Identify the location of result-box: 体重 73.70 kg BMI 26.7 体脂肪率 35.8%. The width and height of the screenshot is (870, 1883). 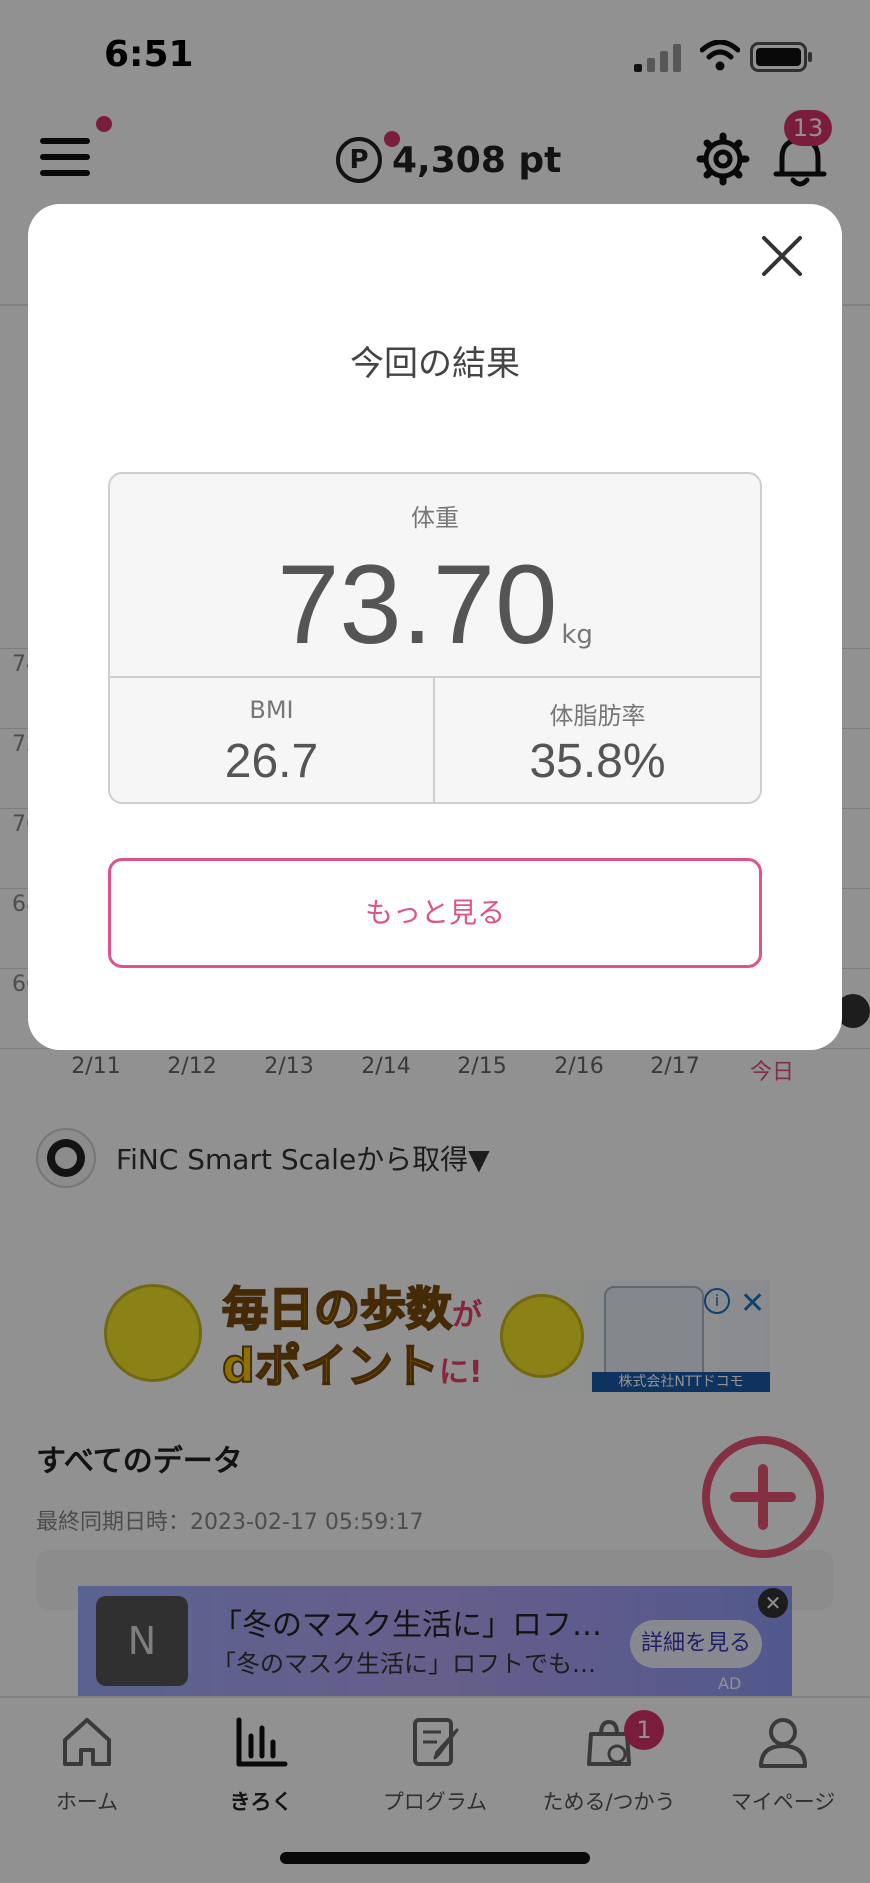
(435, 638).